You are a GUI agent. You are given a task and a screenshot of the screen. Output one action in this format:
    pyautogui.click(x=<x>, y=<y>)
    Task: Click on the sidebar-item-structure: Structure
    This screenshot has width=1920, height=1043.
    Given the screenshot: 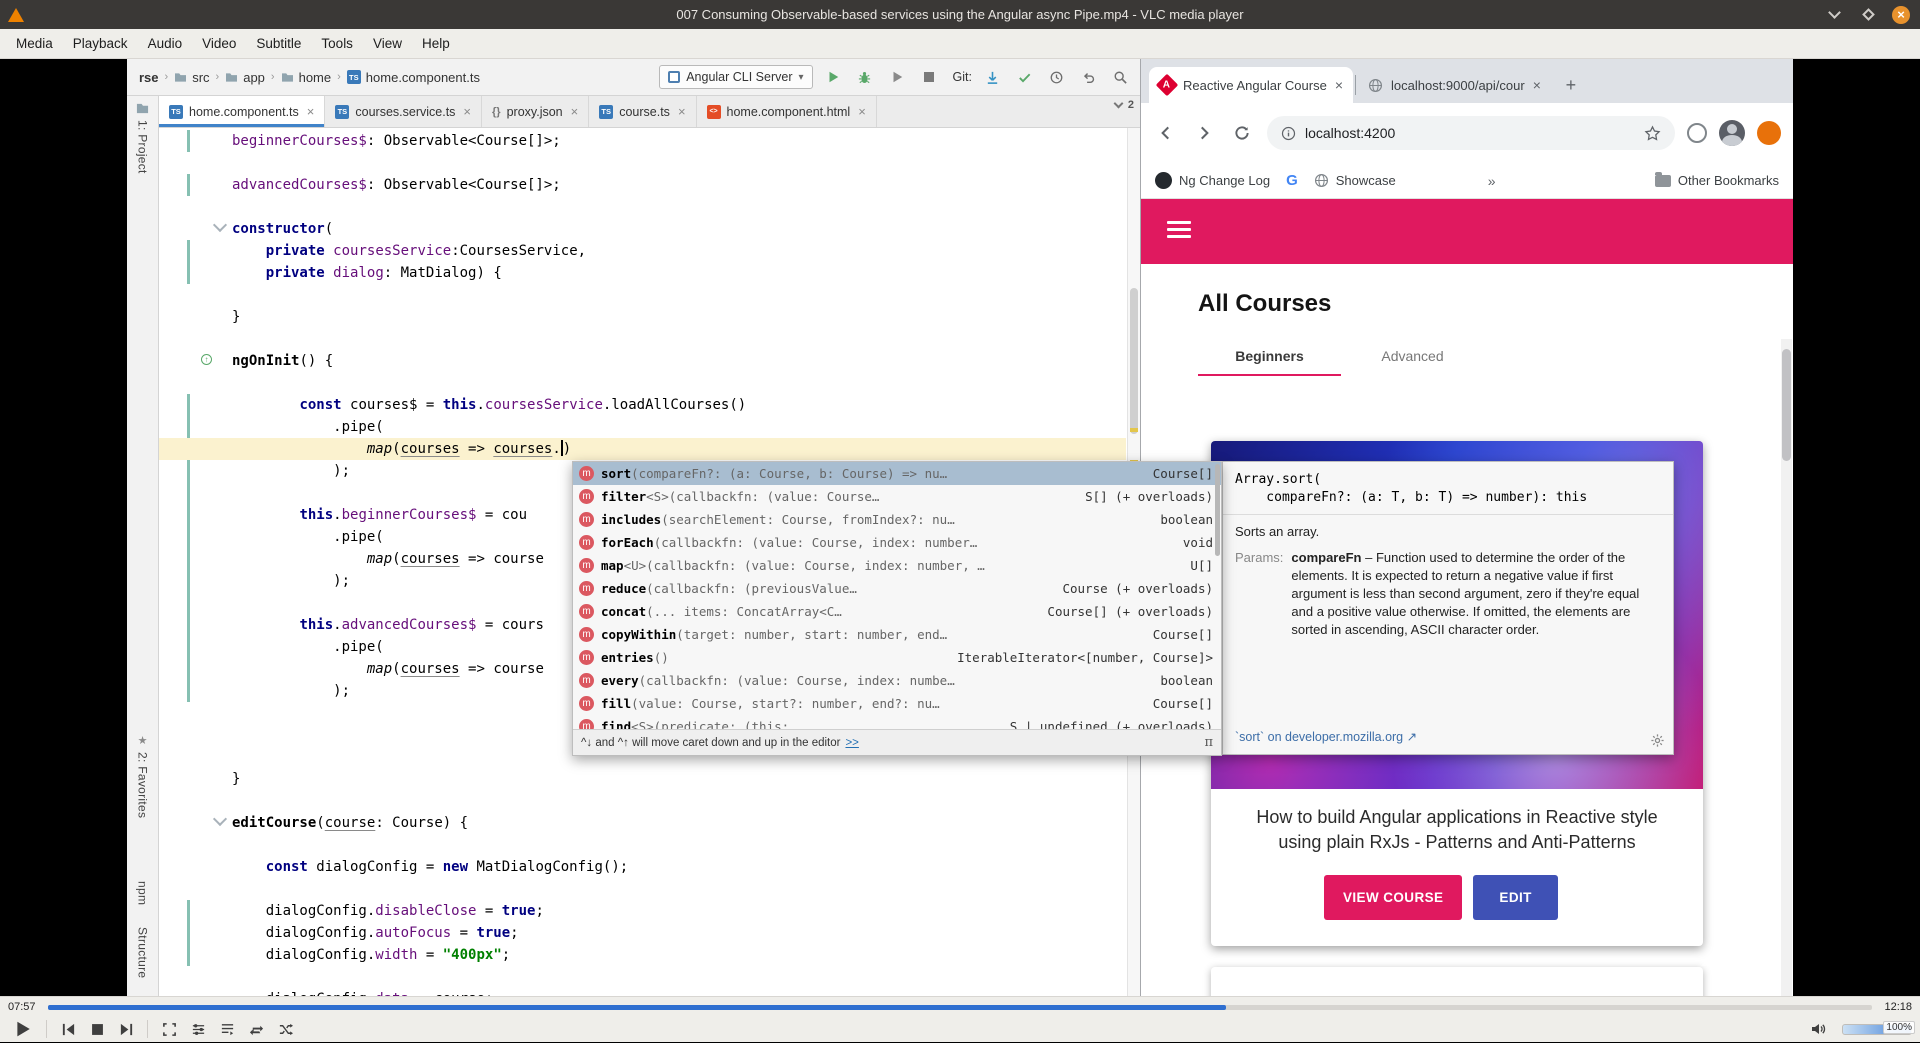 What is the action you would take?
    pyautogui.click(x=142, y=952)
    